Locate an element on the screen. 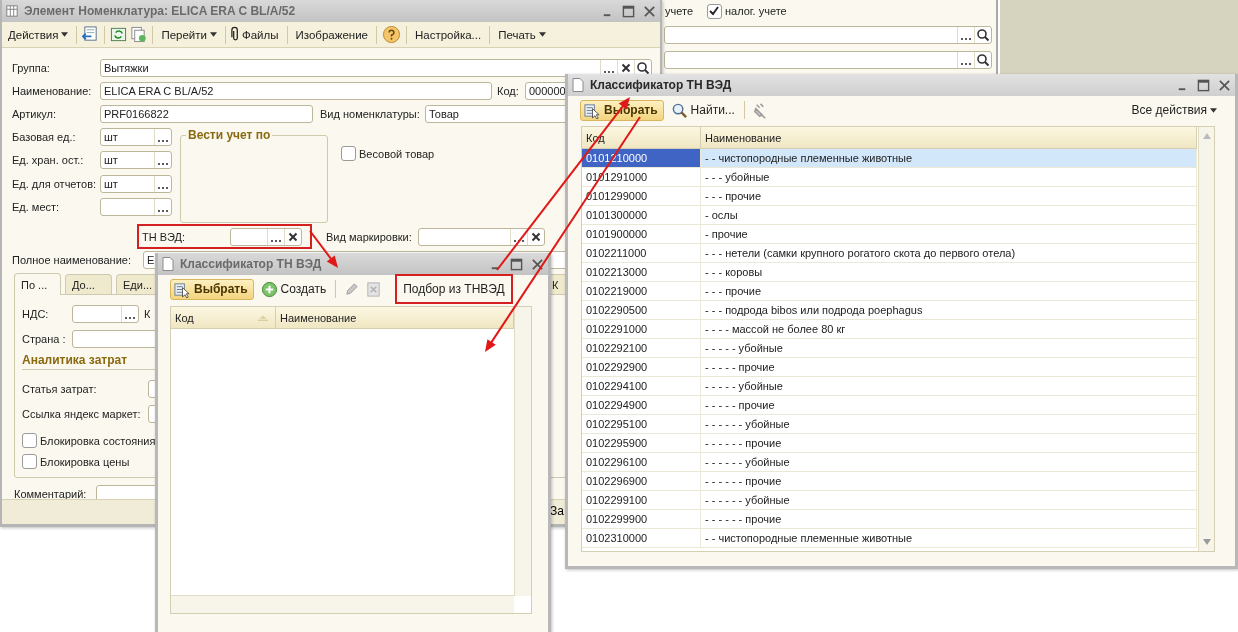  table-cell: 0102213000 is located at coordinates (641, 272).